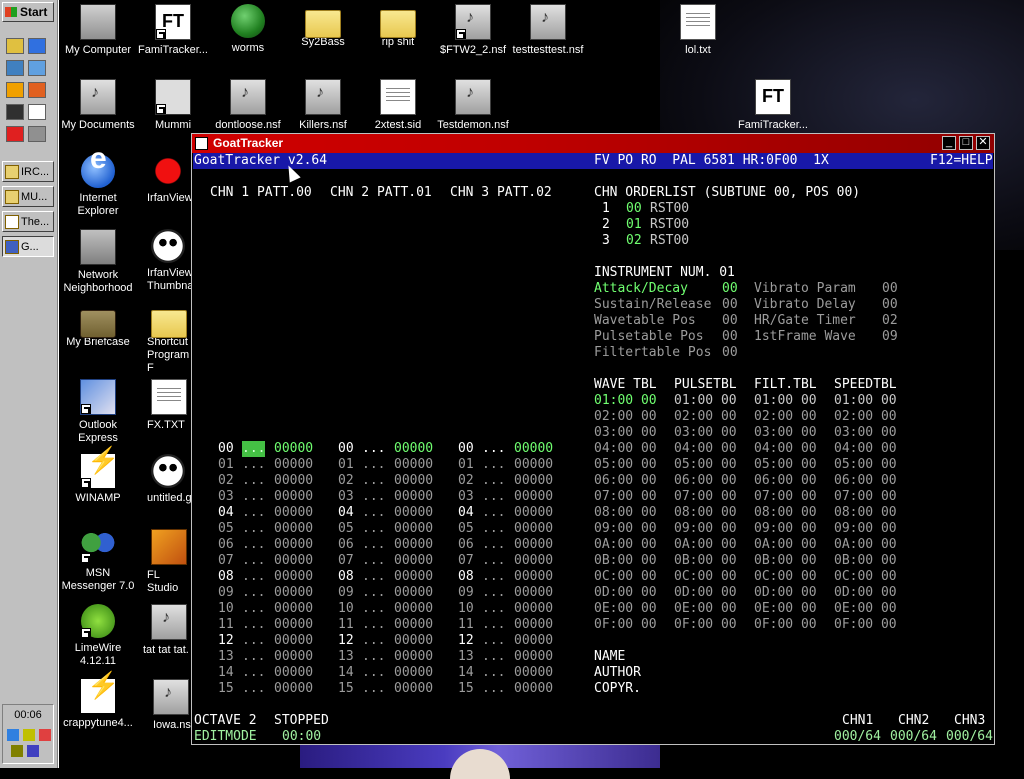 The width and height of the screenshot is (1024, 779). I want to click on desktop-icon-irfanview-thumb: IrfanView Thumbnai, so click(162, 261).